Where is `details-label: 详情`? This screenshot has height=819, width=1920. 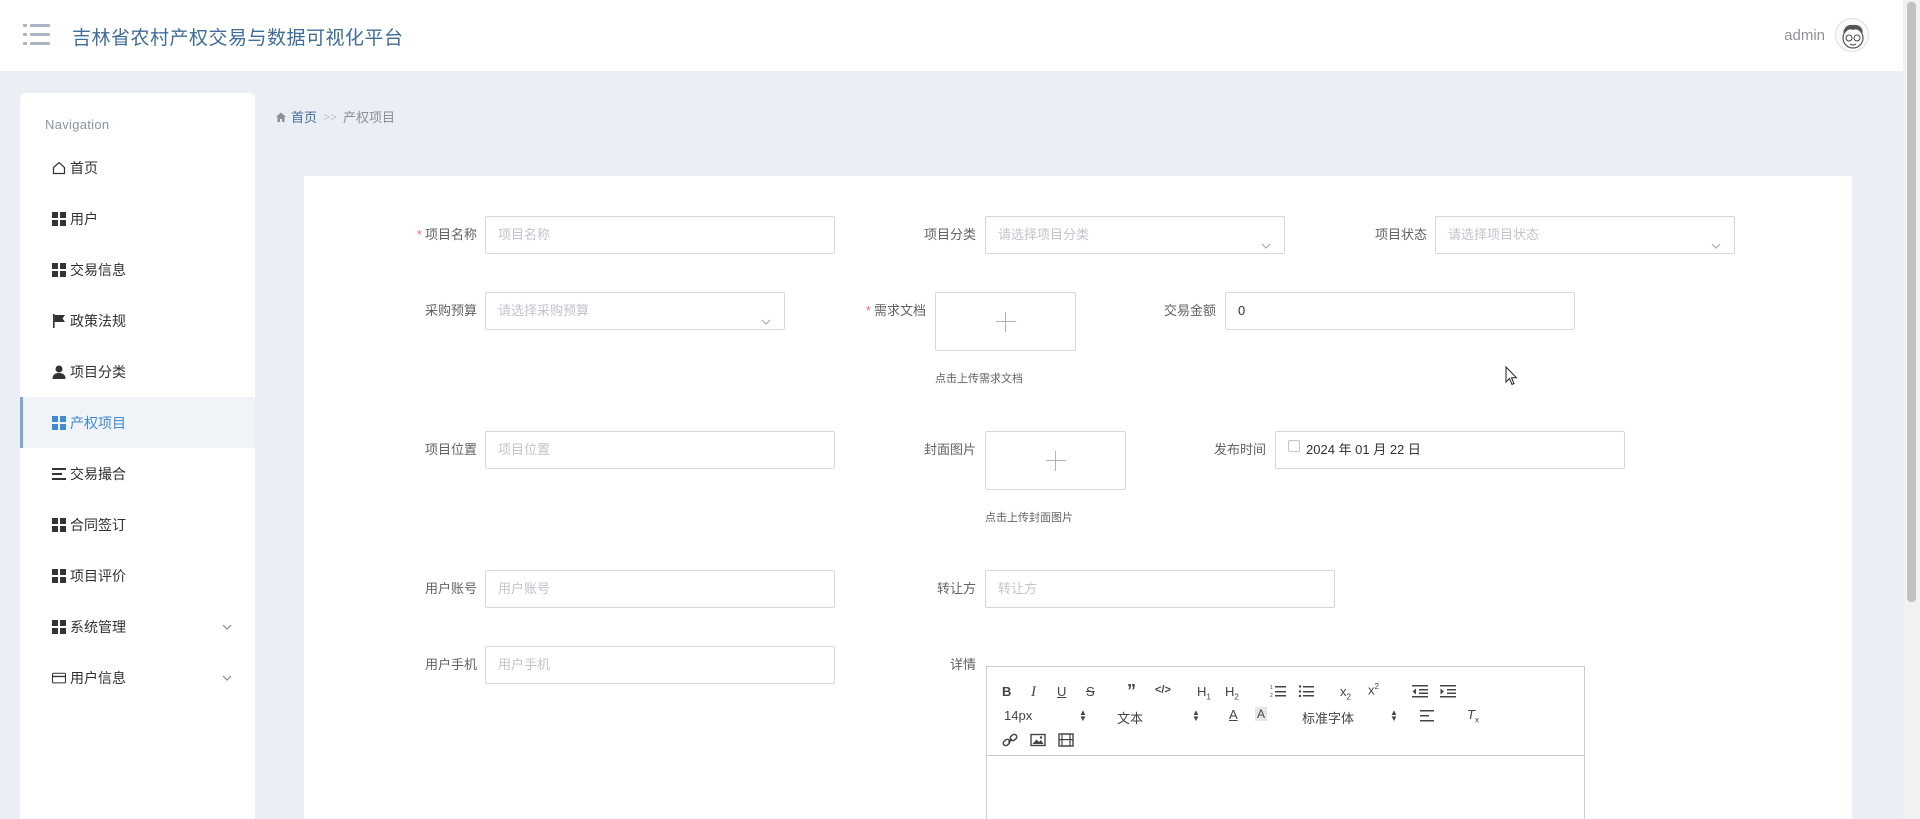
details-label: 详情 is located at coordinates (962, 664).